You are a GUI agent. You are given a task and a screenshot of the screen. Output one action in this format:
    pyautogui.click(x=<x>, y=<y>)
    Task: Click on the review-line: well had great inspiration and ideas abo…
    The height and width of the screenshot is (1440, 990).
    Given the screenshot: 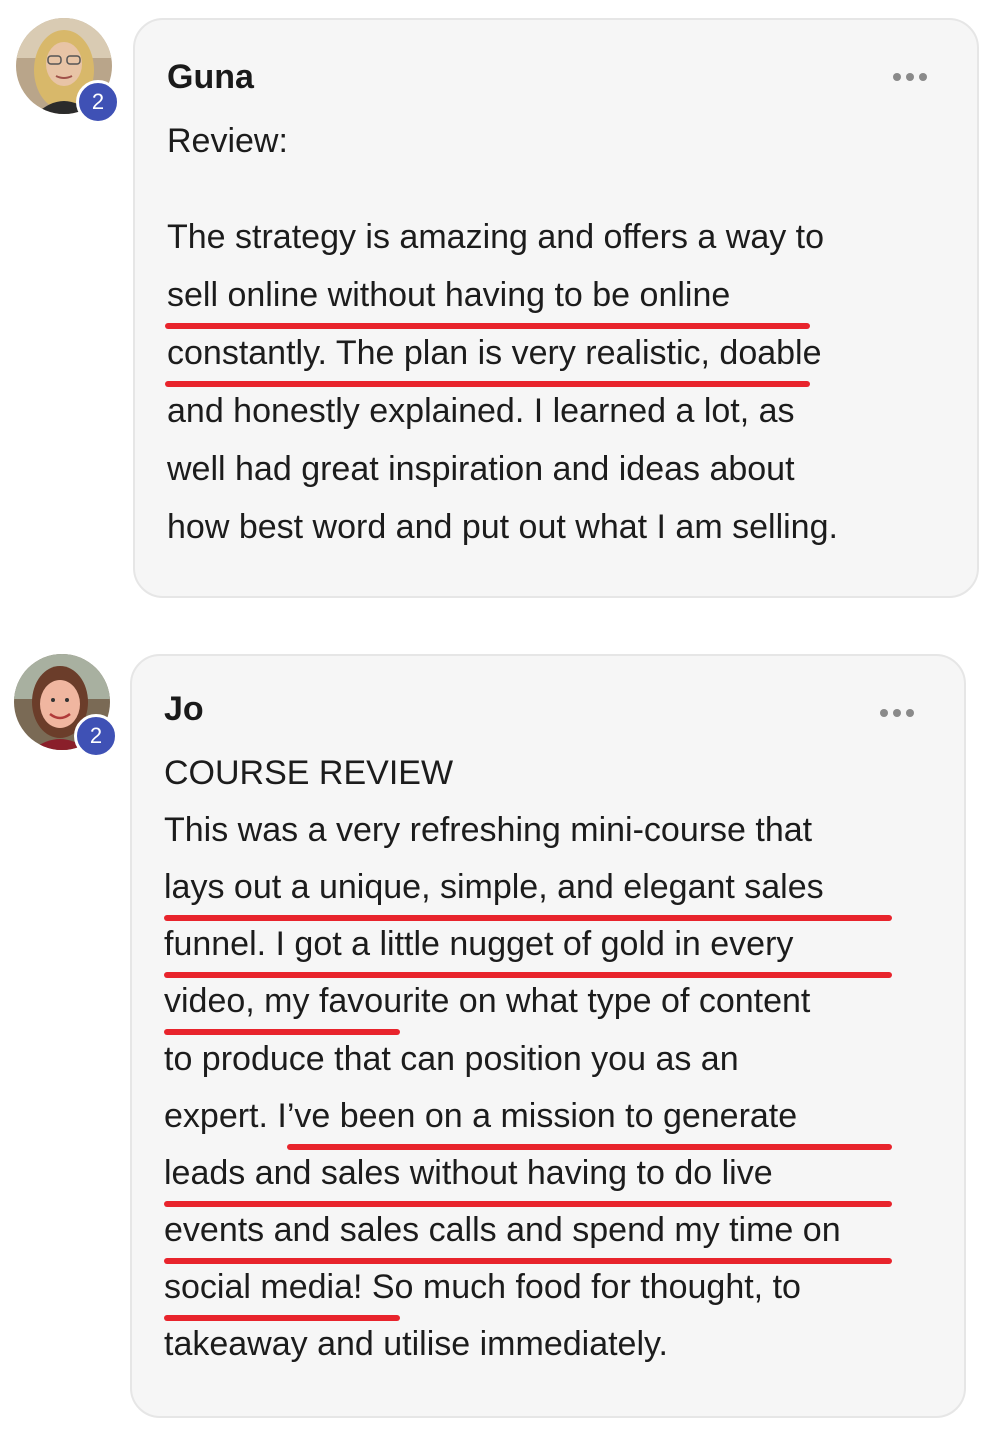 What is the action you would take?
    pyautogui.click(x=481, y=469)
    